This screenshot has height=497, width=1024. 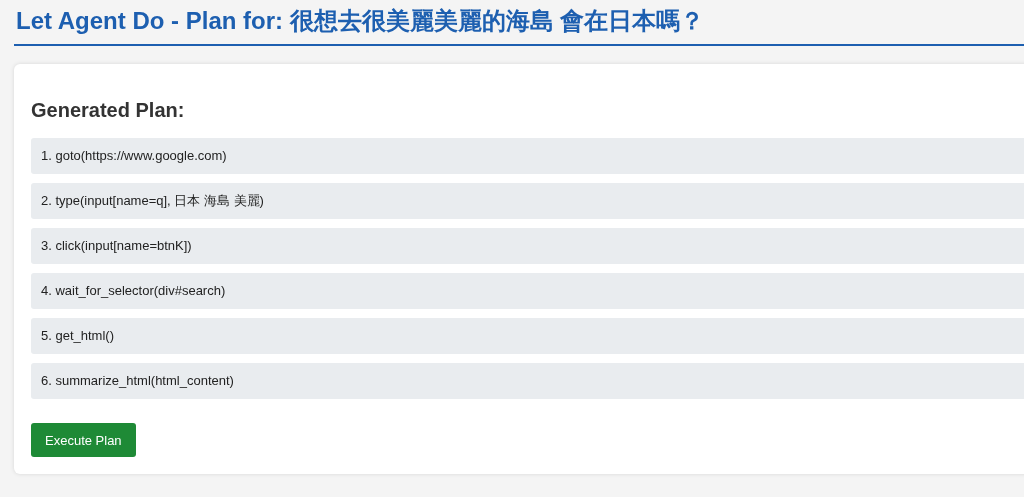 What do you see at coordinates (527, 156) in the screenshot?
I see `plan-step: 1. goto(https://www.google.com)` at bounding box center [527, 156].